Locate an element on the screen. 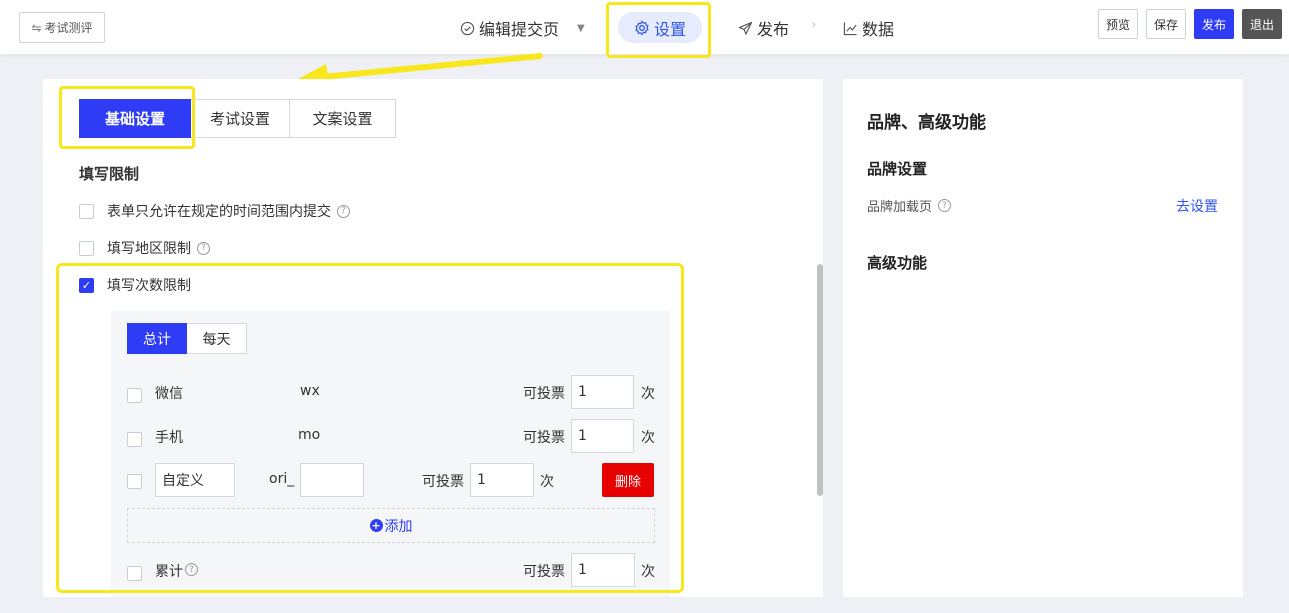 The height and width of the screenshot is (613, 1289). line-chart-icon is located at coordinates (850, 28).